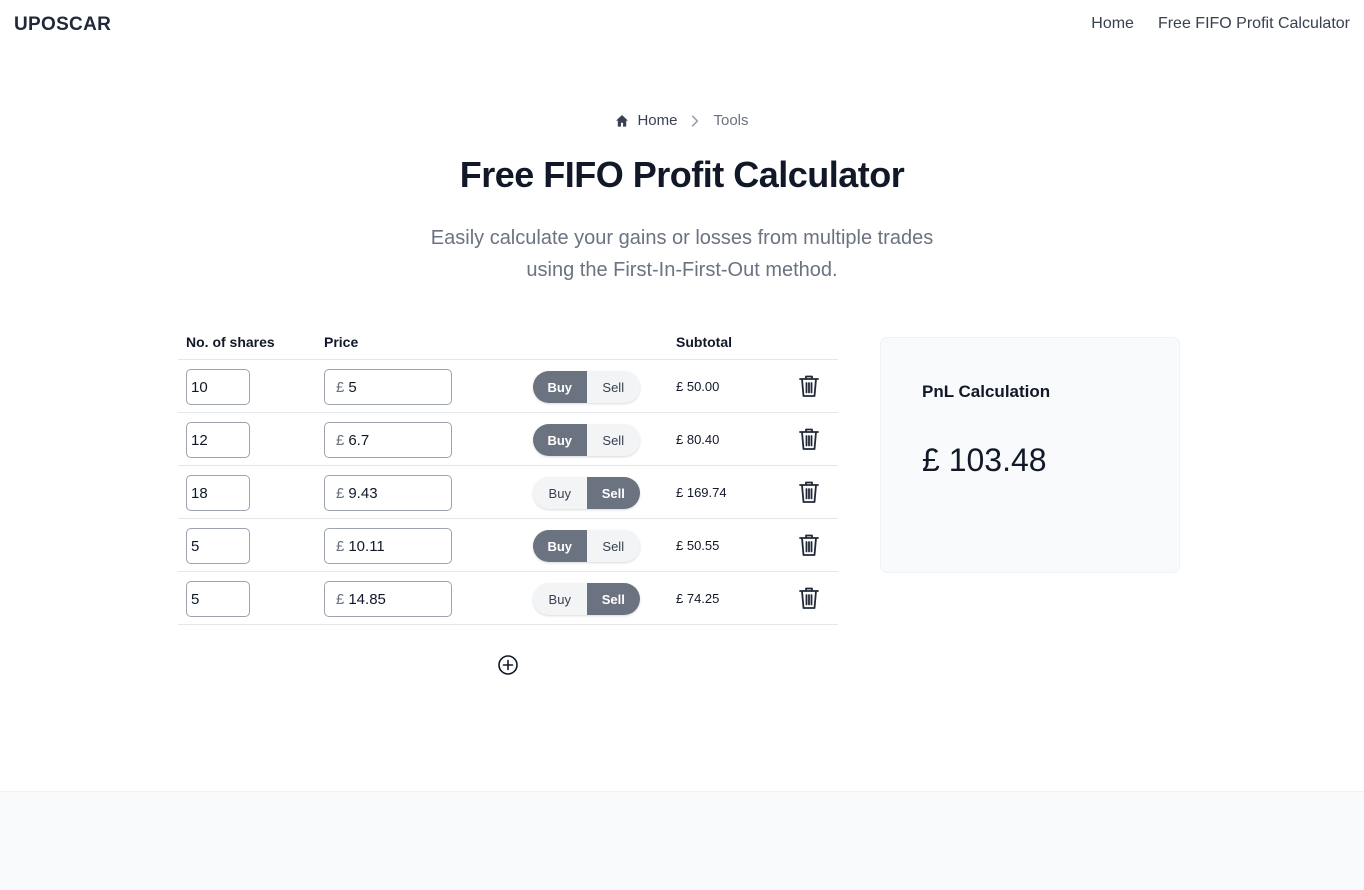  Describe the element at coordinates (682, 26) in the screenshot. I see `top-navbar: UPOSCAR Home Free FIFO Profit Calculator` at that location.